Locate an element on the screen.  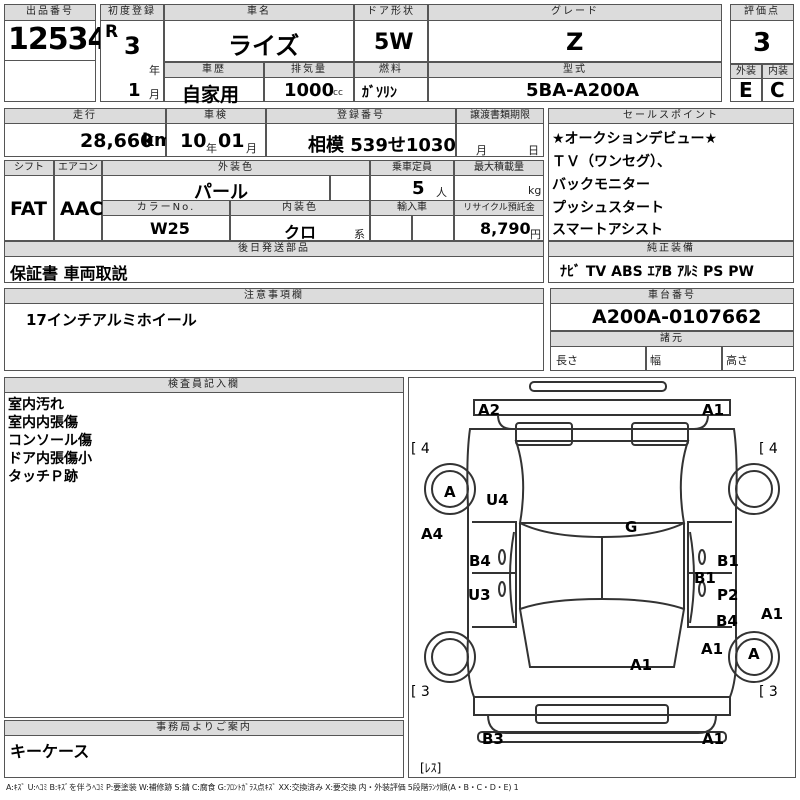
exterior-label: 外装 is located at coordinates (746, 71).